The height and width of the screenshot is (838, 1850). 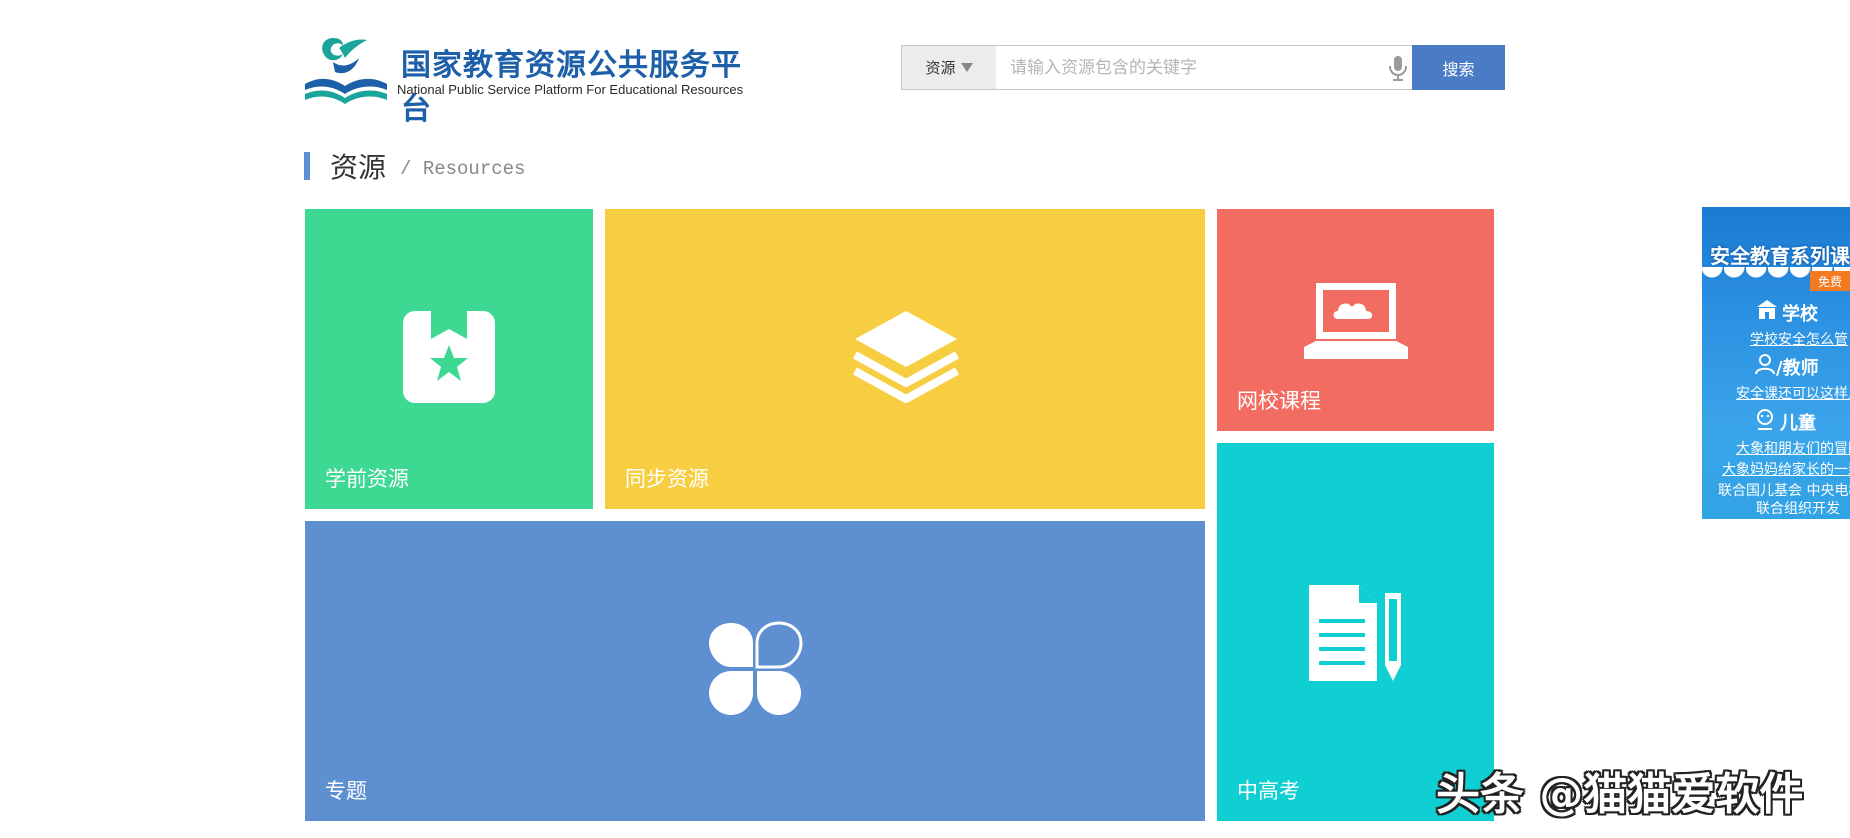 I want to click on document-pencil-icon, so click(x=1355, y=633).